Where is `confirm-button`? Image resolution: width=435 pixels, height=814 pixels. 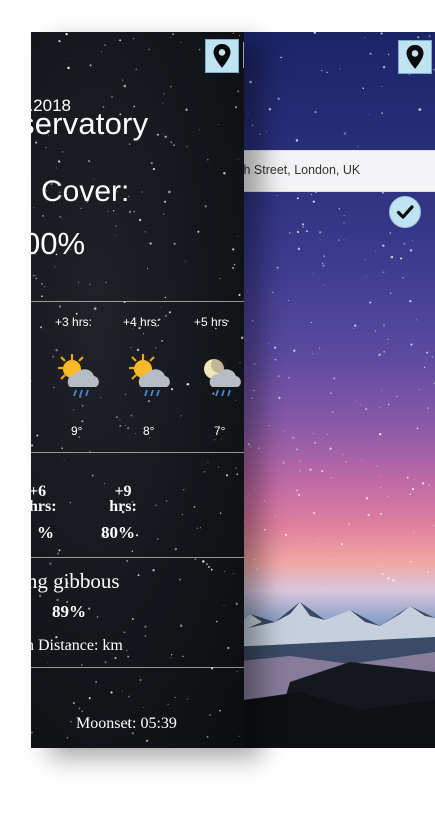
confirm-button is located at coordinates (405, 212).